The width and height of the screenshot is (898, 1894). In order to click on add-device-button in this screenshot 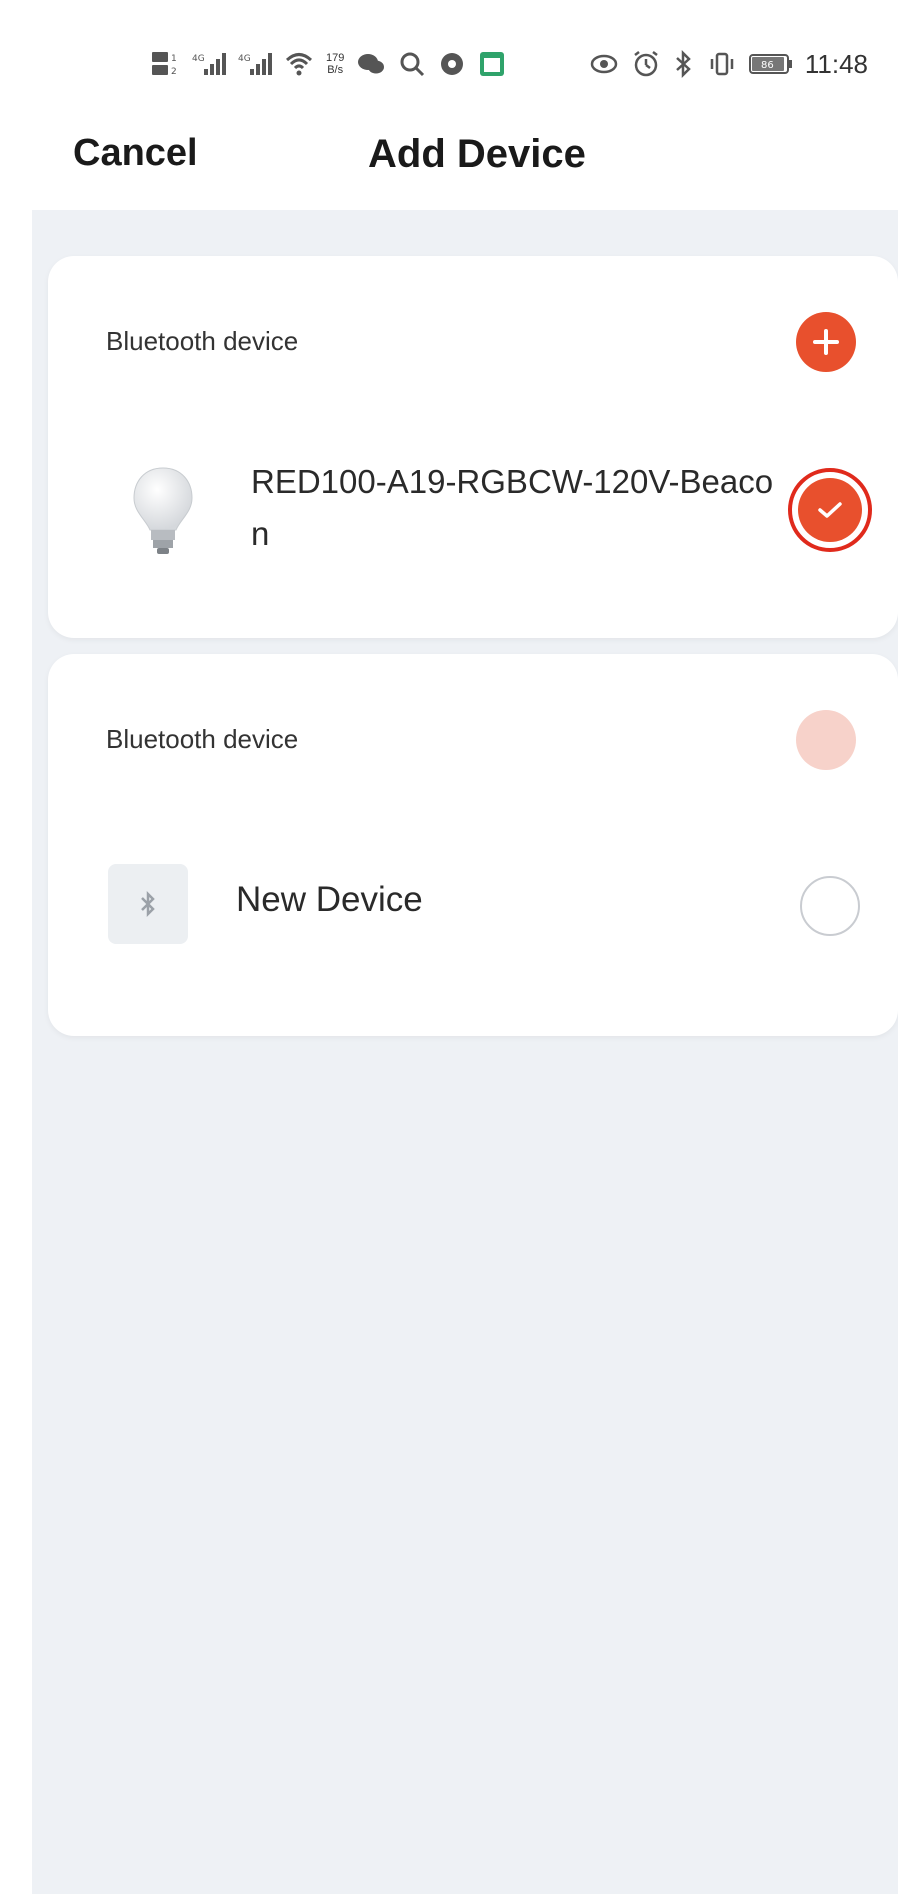, I will do `click(826, 342)`.